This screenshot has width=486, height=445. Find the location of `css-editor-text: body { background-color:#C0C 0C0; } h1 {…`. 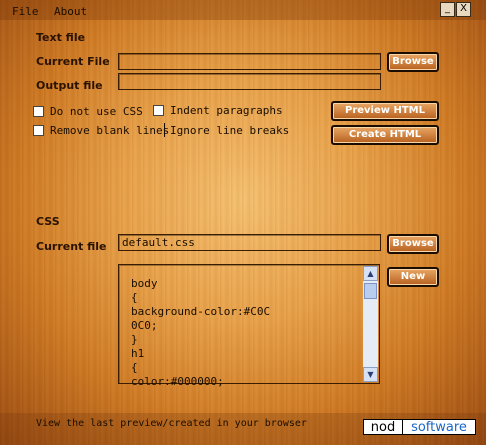

css-editor-text: body { background-color:#C0C 0C0; } h1 {… is located at coordinates (246, 333).